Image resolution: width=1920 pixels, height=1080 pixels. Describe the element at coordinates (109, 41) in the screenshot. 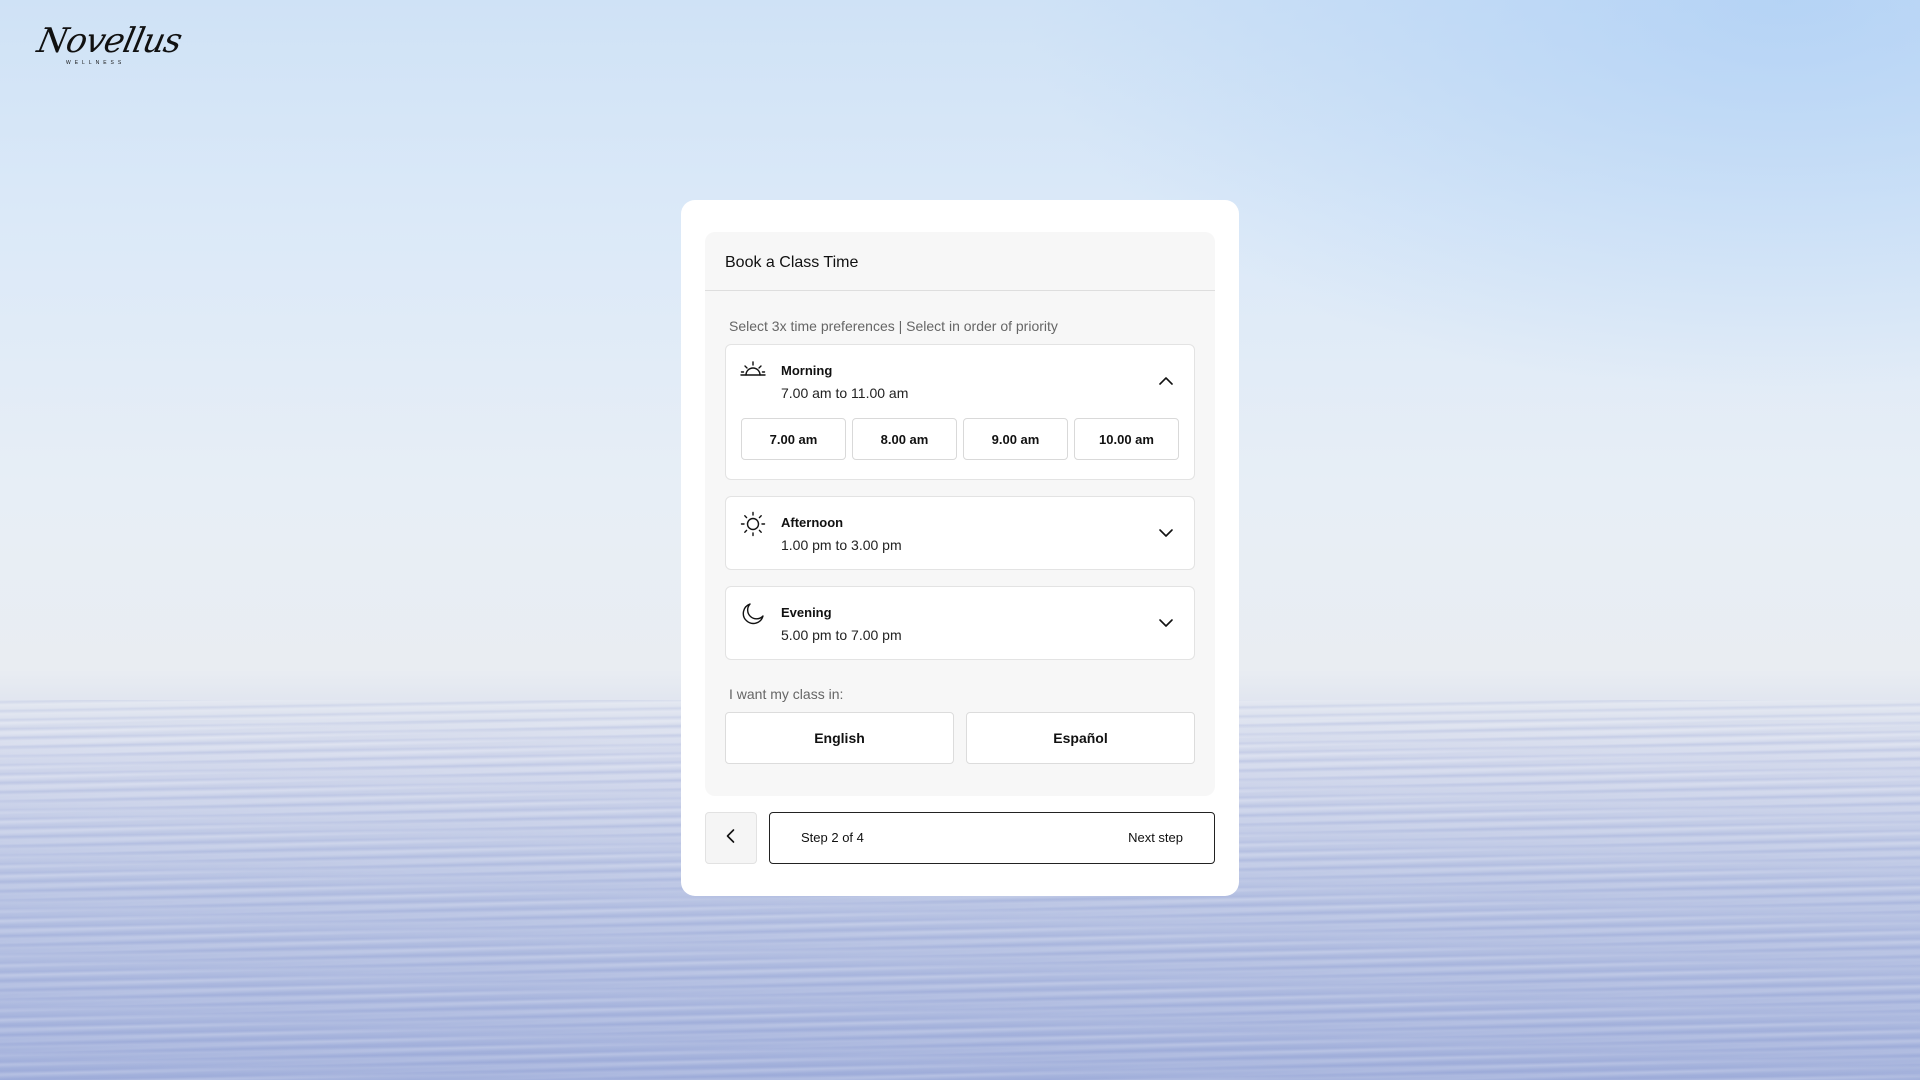

I see `logo-wordmark: Novellus` at that location.